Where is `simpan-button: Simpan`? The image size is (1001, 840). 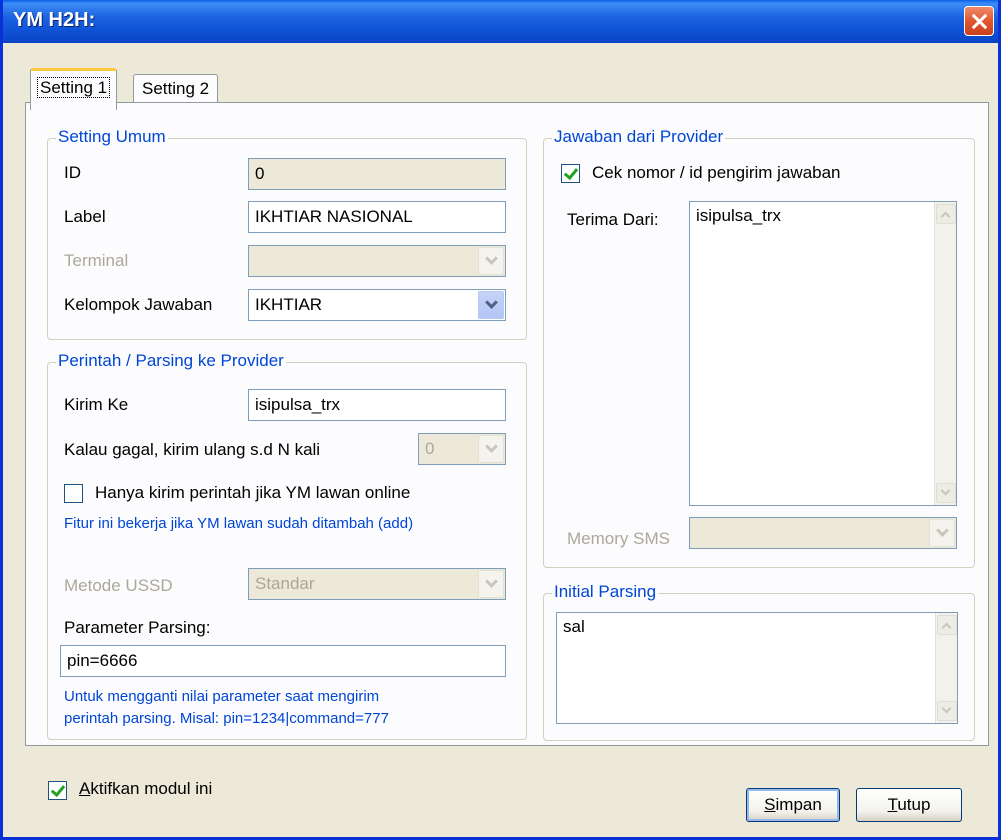 simpan-button: Simpan is located at coordinates (793, 805).